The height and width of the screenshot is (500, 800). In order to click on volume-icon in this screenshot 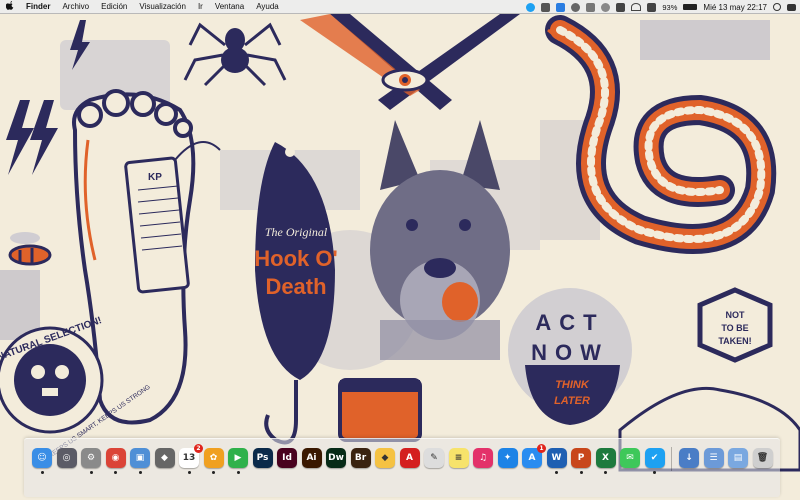, I will do `click(652, 7)`.